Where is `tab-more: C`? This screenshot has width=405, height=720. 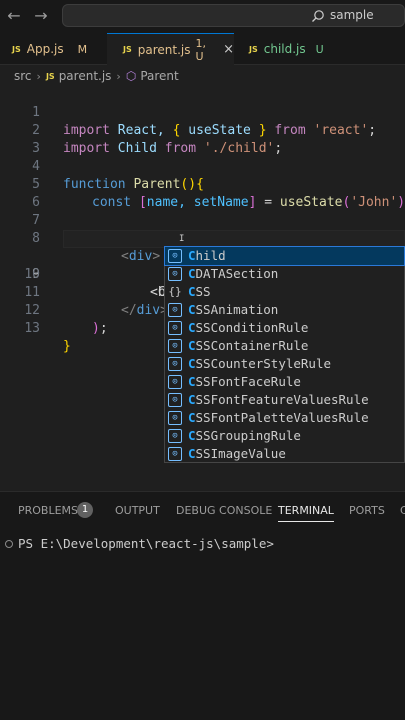
tab-more: C is located at coordinates (402, 510).